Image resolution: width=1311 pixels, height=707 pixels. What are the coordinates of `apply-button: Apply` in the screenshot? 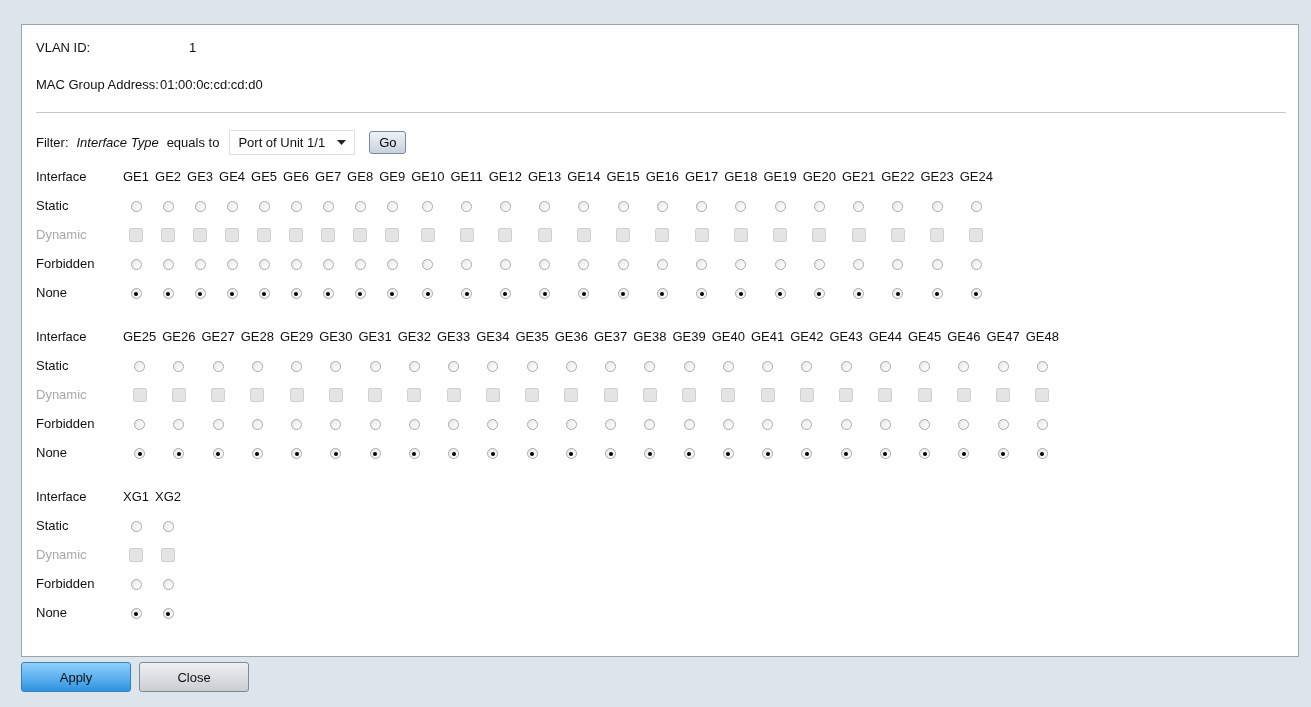 It's located at (76, 677).